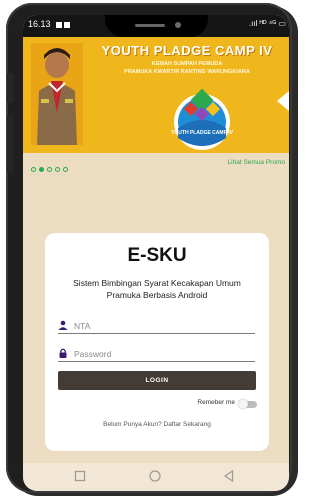 This screenshot has width=320, height=497. I want to click on navigation-bar, so click(156, 477).